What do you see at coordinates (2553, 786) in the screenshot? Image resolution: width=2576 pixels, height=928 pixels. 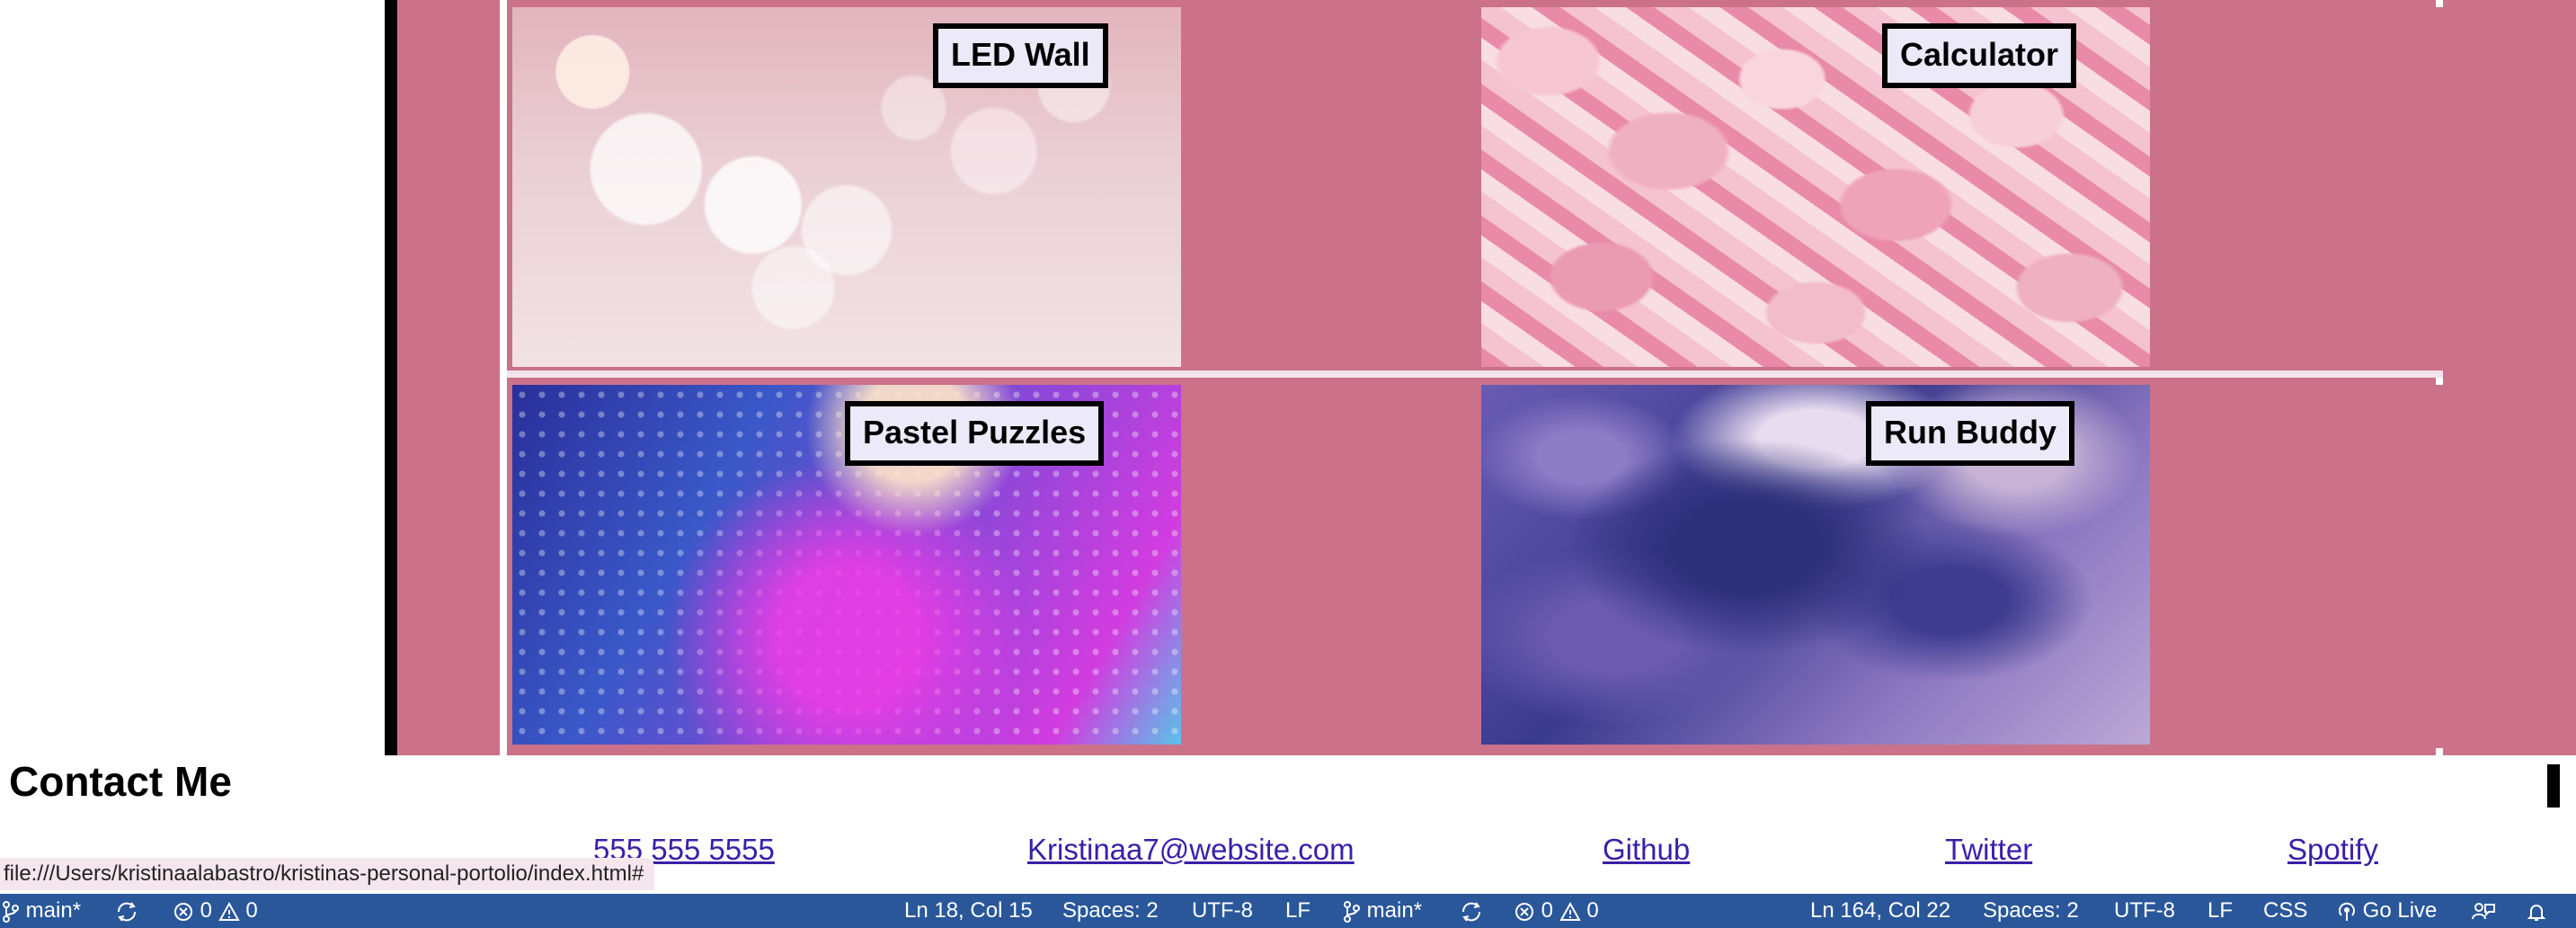 I see `text-cursor-marker` at bounding box center [2553, 786].